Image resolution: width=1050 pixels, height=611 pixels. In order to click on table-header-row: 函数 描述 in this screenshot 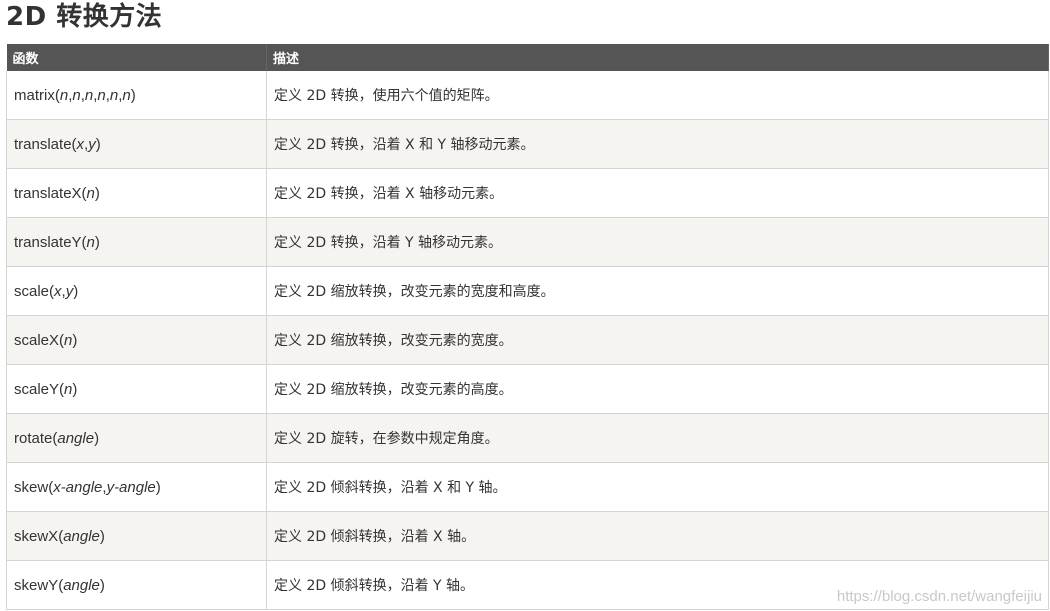, I will do `click(527, 57)`.